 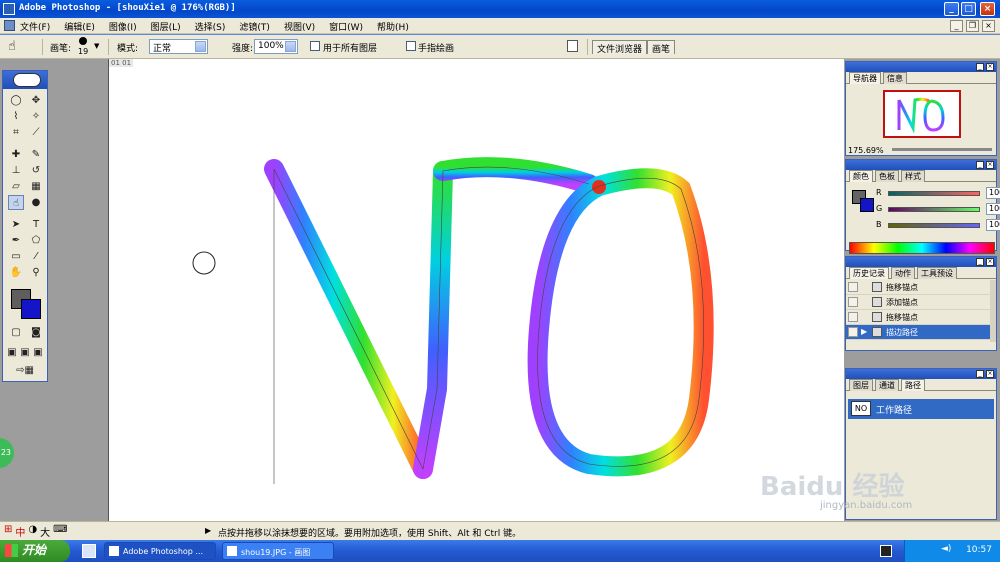 I want to click on dodge-tool-icon: ●, so click(x=36, y=202).